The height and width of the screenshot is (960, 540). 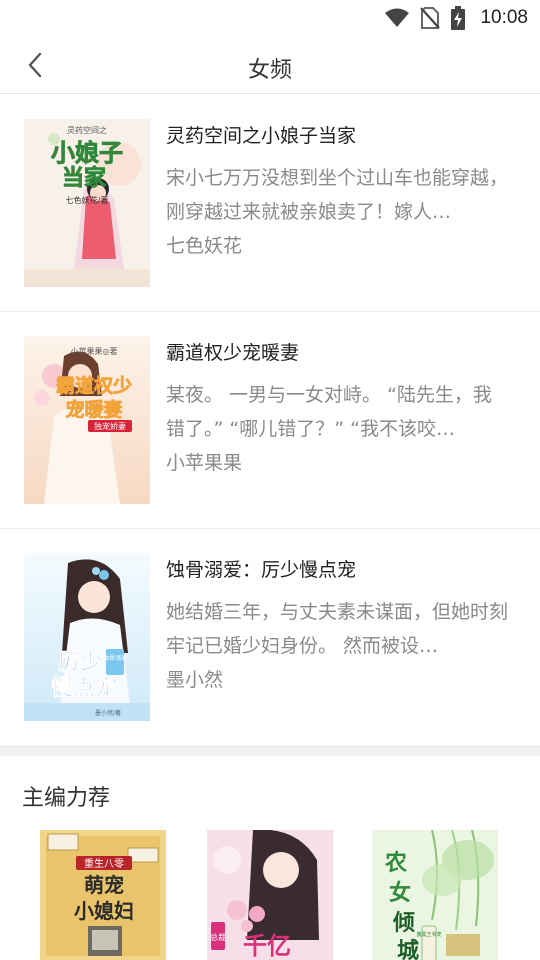 What do you see at coordinates (408, 949) in the screenshot?
I see `svg-text: 城` at bounding box center [408, 949].